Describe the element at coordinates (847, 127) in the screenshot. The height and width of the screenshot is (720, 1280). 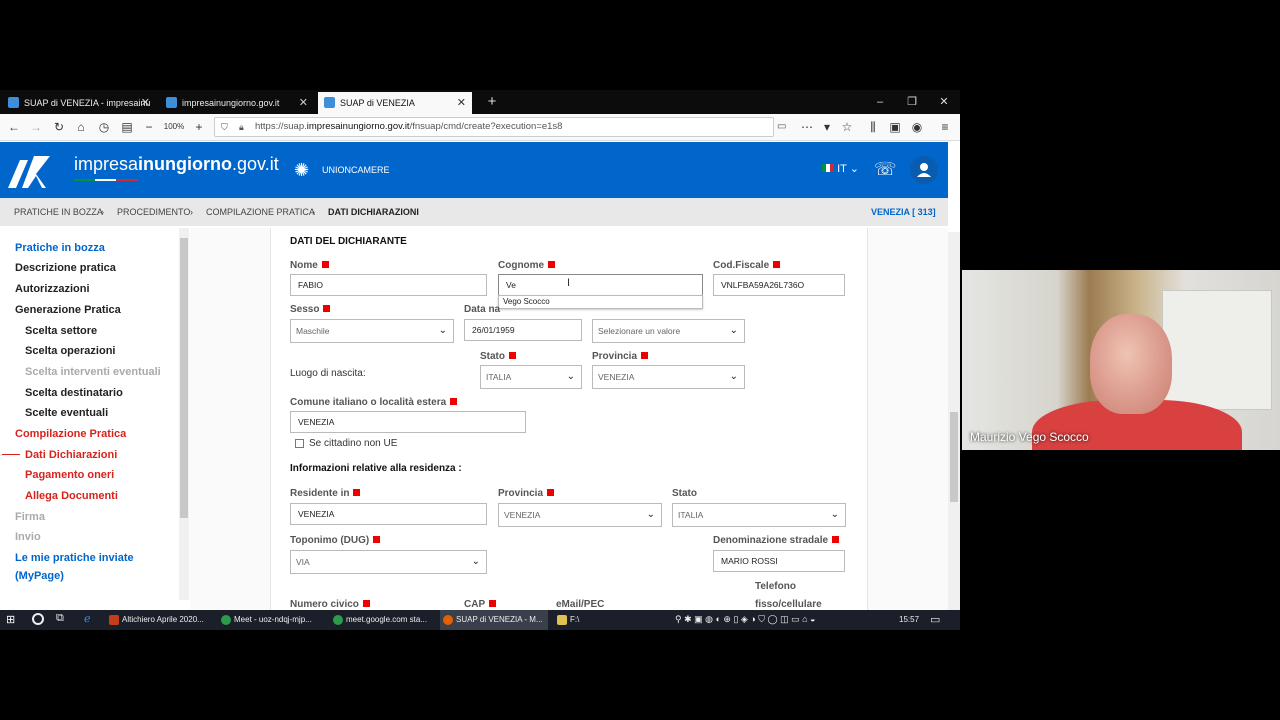
I see `bookmark-star-icon: ☆` at that location.